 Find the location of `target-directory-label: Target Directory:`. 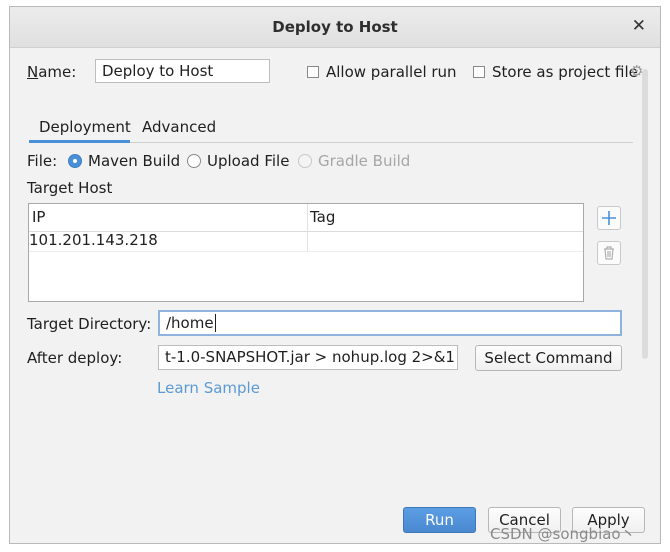

target-directory-label: Target Directory: is located at coordinates (89, 324).